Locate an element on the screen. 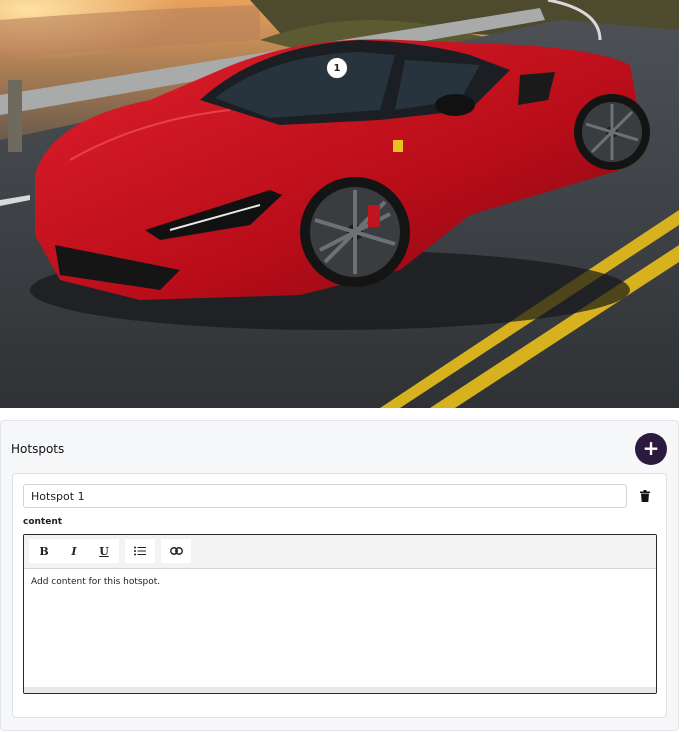  italic-button: I is located at coordinates (74, 551).